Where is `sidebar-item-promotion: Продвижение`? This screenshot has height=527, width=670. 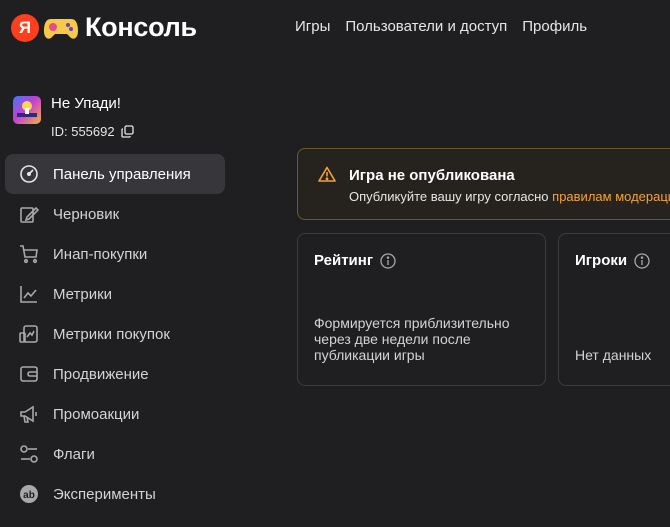 sidebar-item-promotion: Продвижение is located at coordinates (115, 374).